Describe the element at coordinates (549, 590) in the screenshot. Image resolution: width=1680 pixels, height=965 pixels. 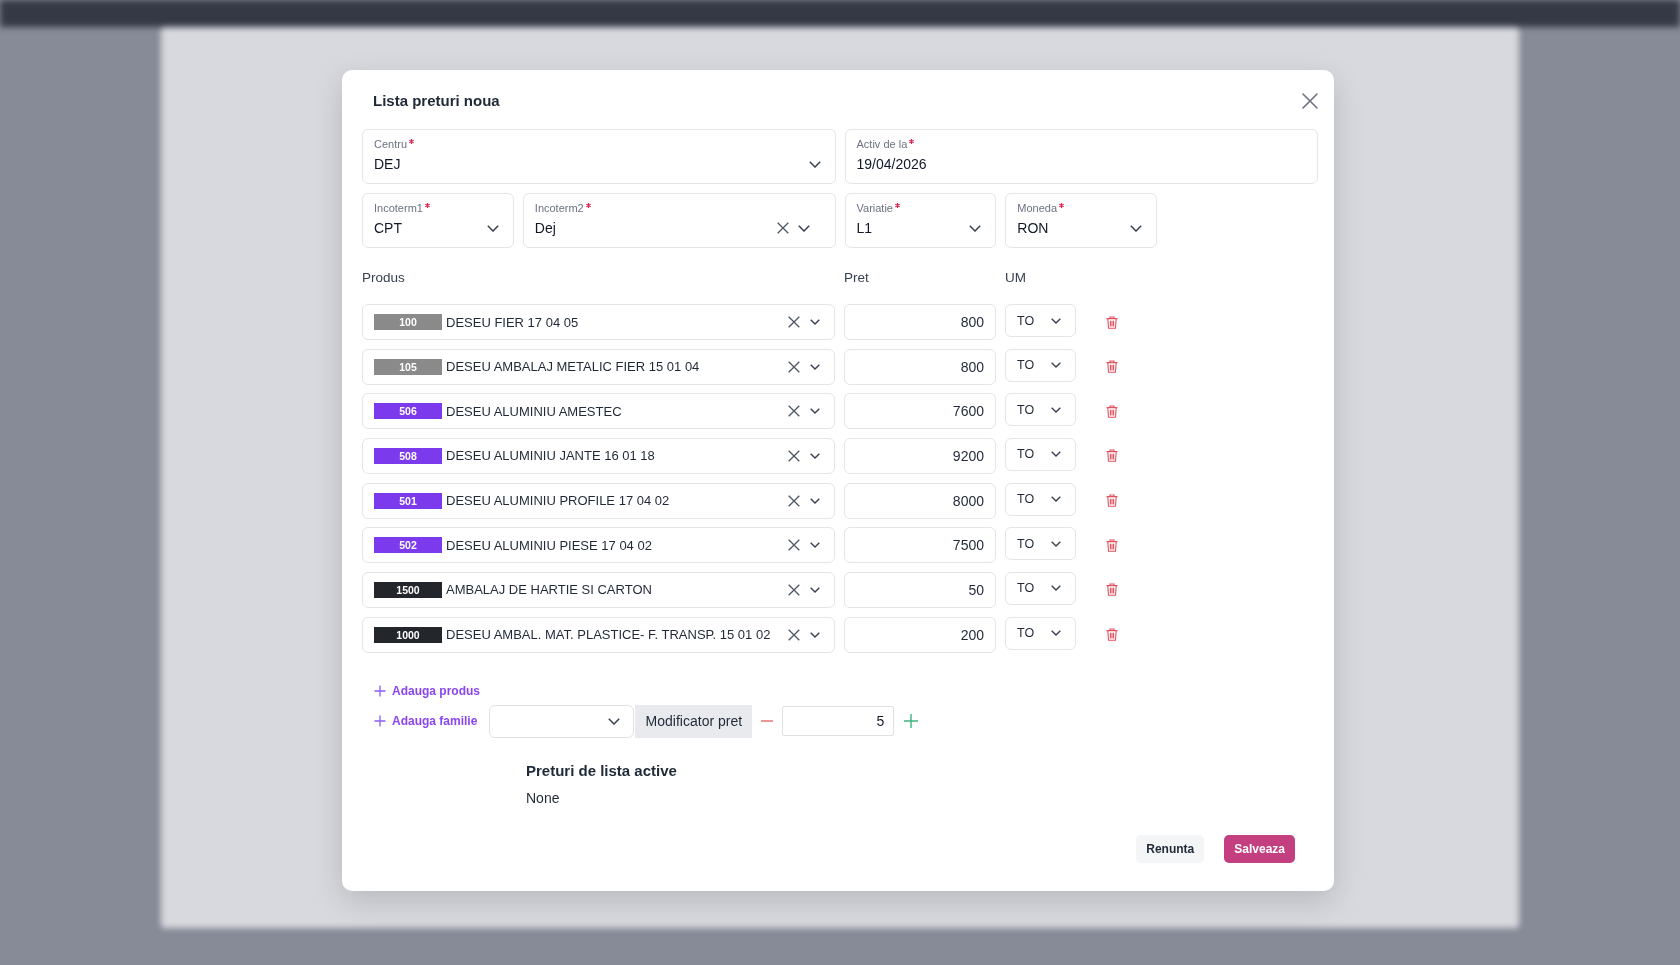
I see `product-name: AMBALAJ DE HARTIE SI CARTON` at that location.